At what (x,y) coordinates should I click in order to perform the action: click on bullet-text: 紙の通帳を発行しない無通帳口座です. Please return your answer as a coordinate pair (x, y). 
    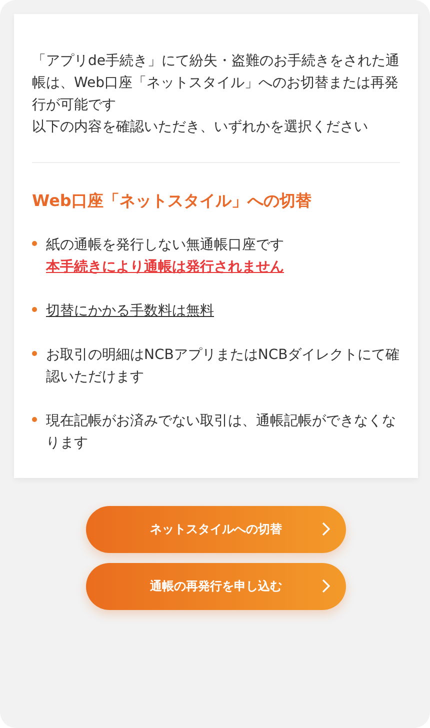
    Looking at the image, I should click on (165, 245).